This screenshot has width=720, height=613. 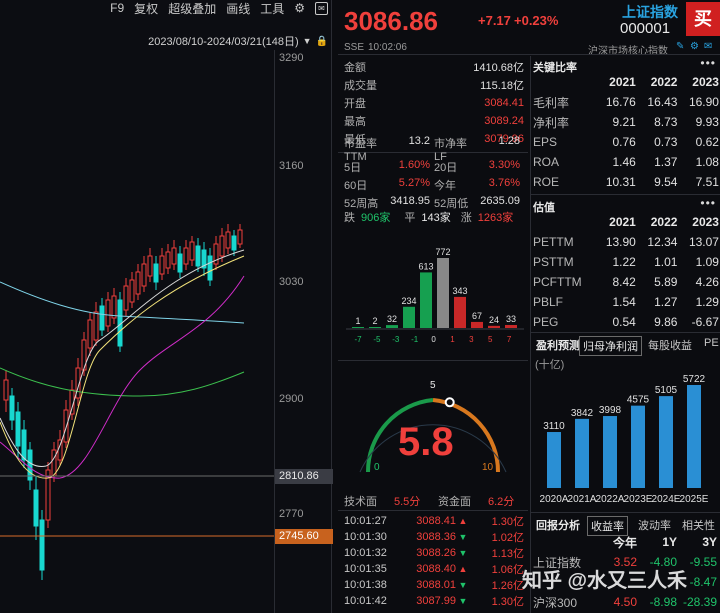 I want to click on distribution-label: 32, so click(x=392, y=319).